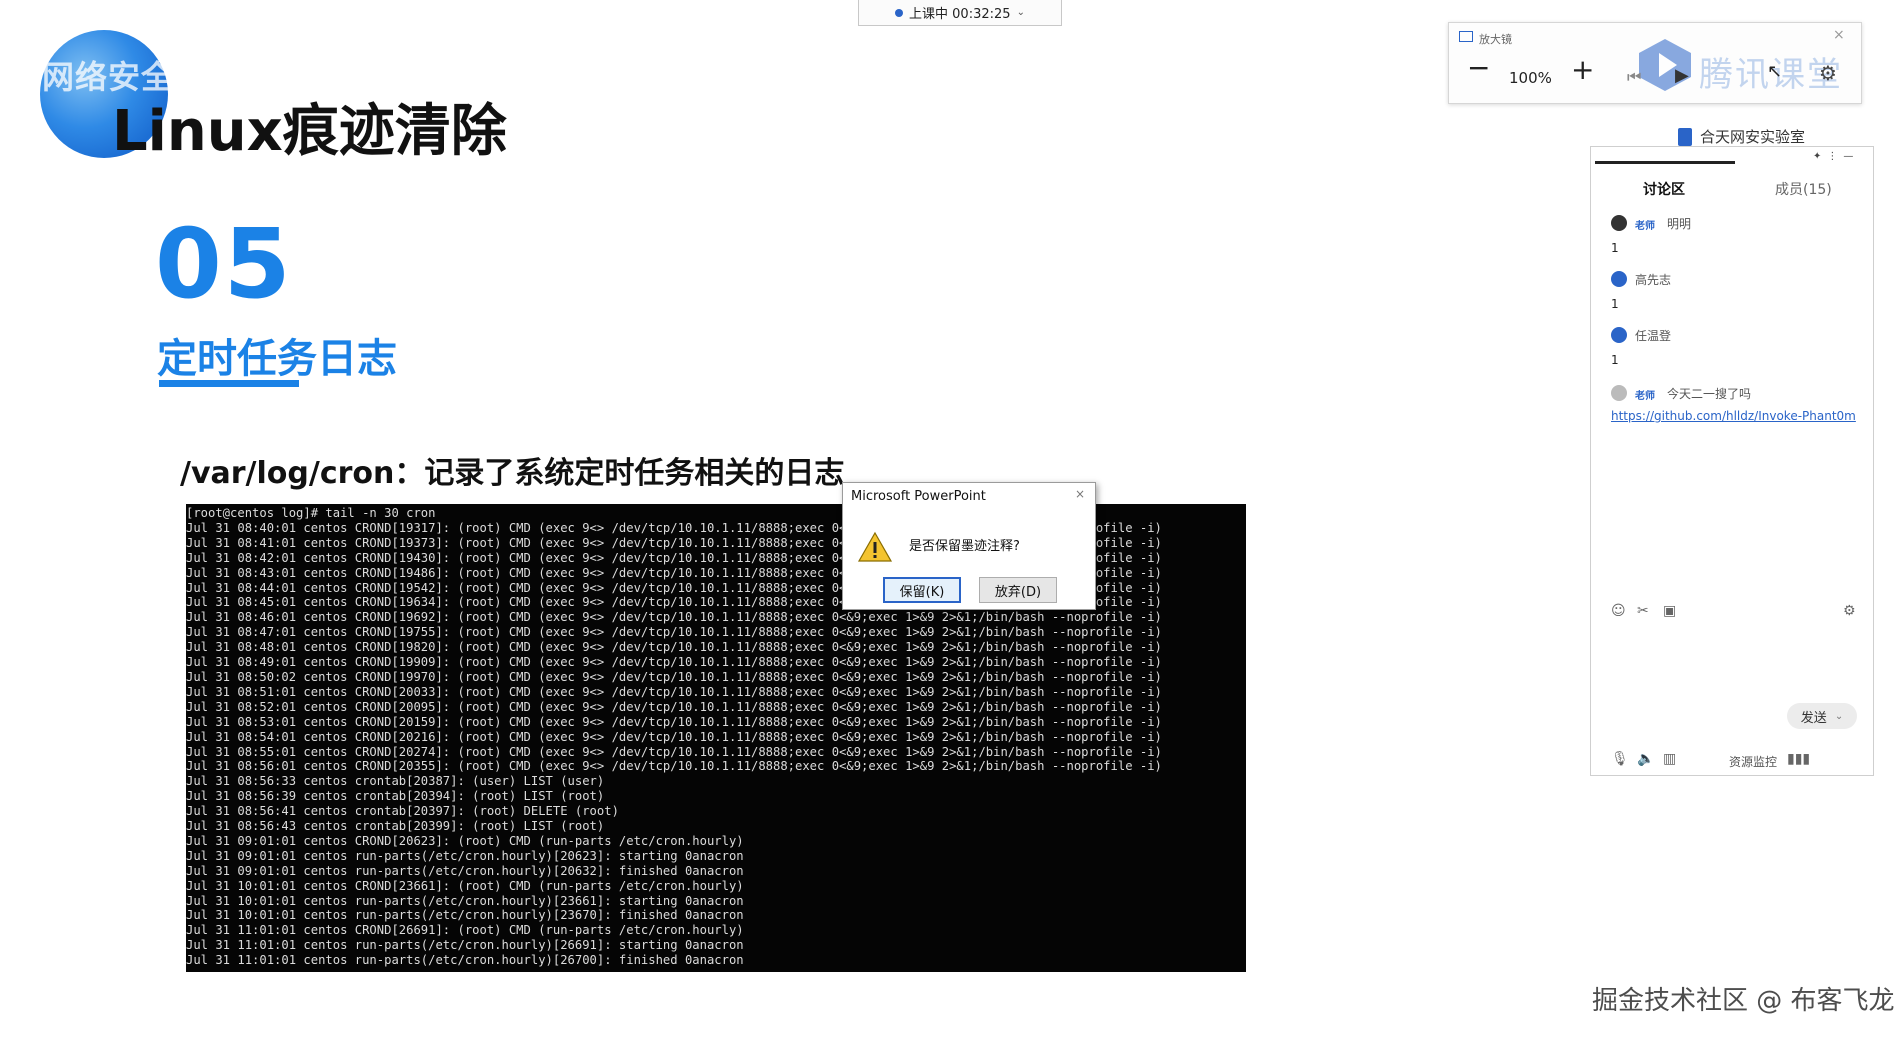 This screenshot has height=1038, width=1904. What do you see at coordinates (1709, 394) in the screenshot?
I see `message-sender: 今天二一搜了吗` at bounding box center [1709, 394].